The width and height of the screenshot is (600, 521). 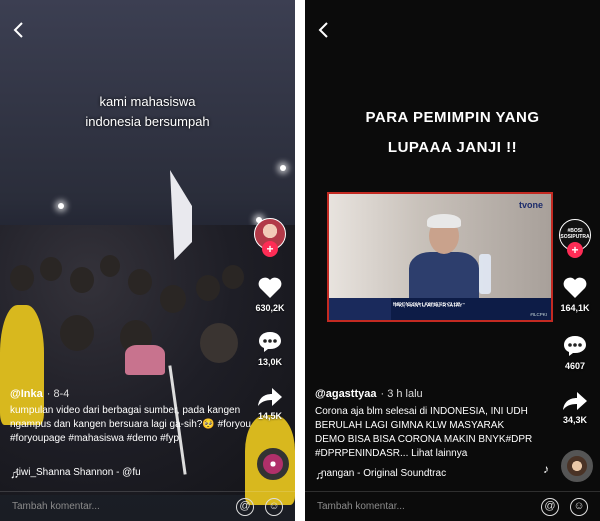 What do you see at coordinates (39, 394) in the screenshot?
I see `username: @Inka · 8-4` at bounding box center [39, 394].